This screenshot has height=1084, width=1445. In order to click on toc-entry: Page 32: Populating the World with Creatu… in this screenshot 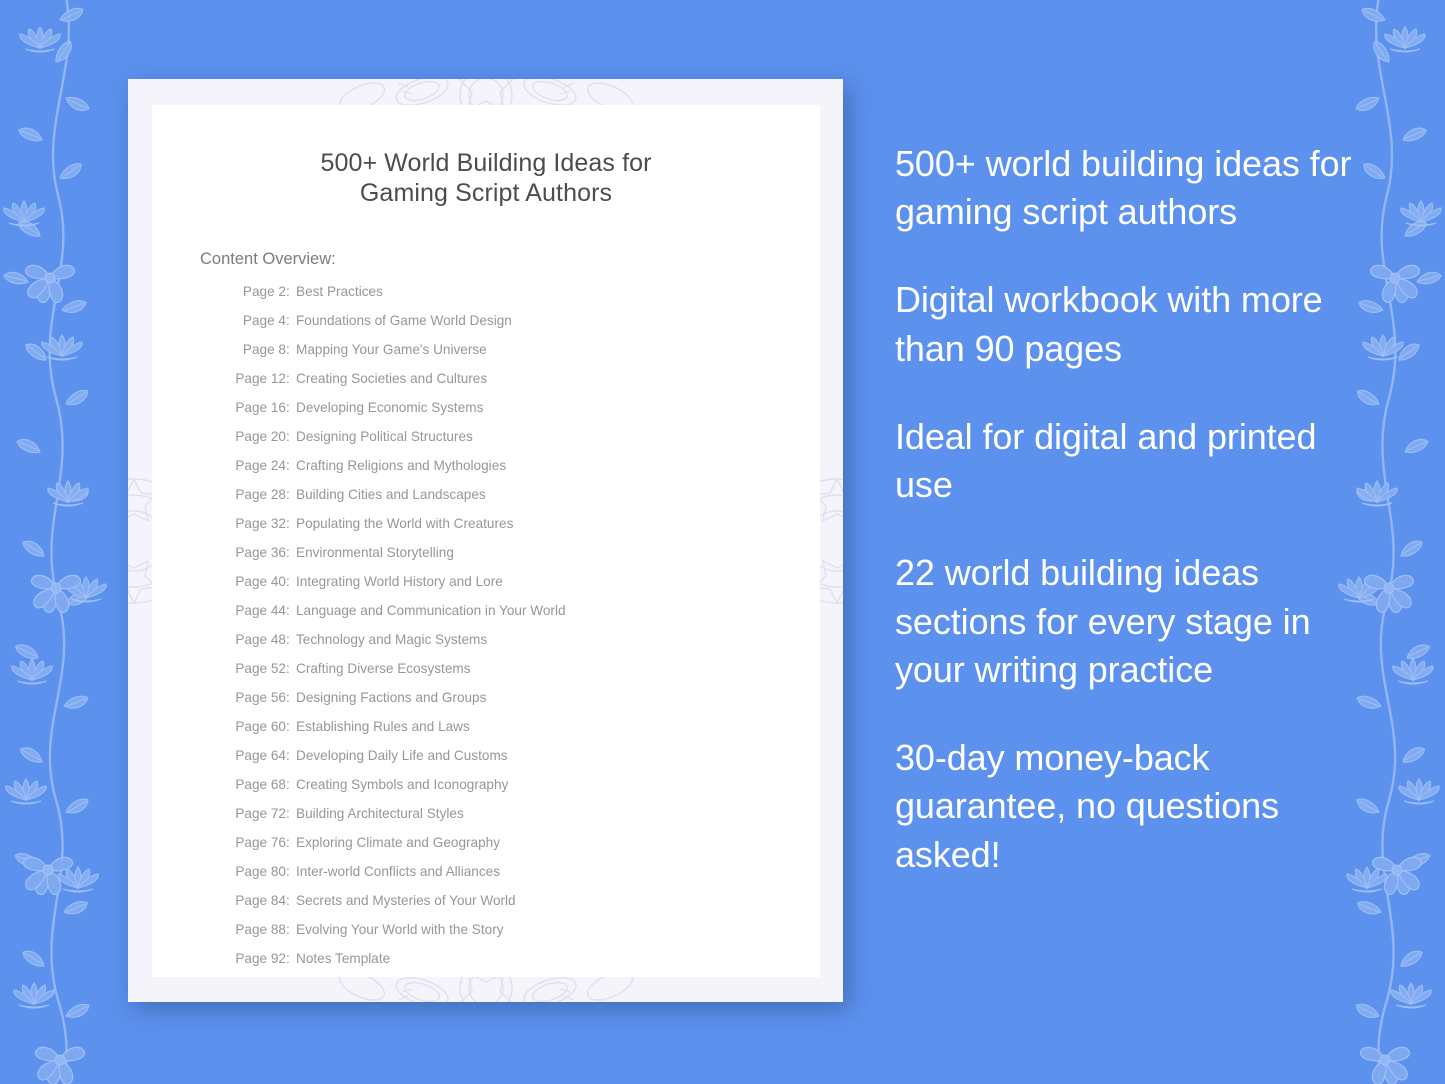, I will do `click(499, 531)`.